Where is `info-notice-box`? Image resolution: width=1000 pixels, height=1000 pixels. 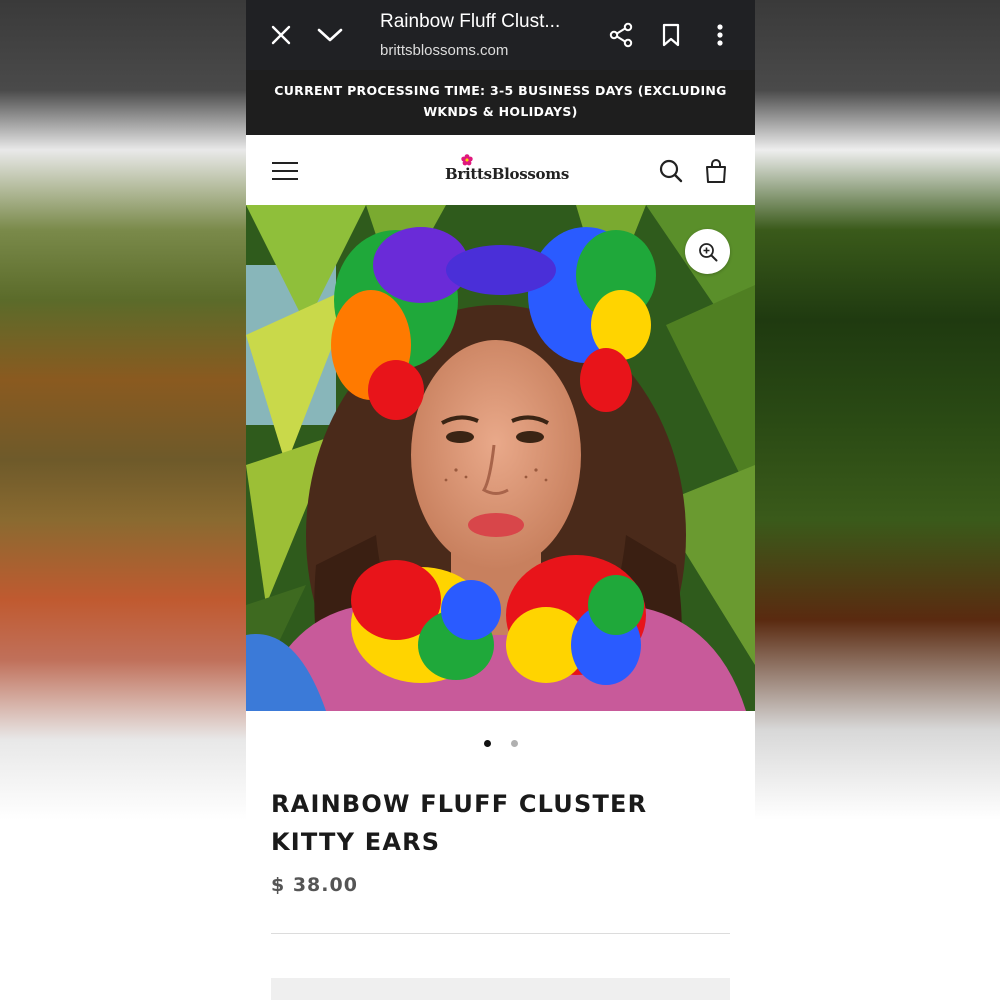 info-notice-box is located at coordinates (500, 989).